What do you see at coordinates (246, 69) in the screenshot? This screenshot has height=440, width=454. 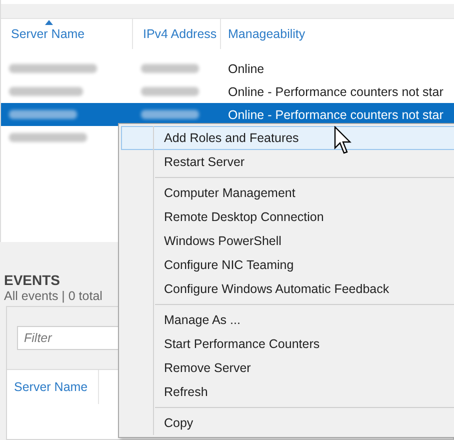 I see `table-cell-text: Online` at bounding box center [246, 69].